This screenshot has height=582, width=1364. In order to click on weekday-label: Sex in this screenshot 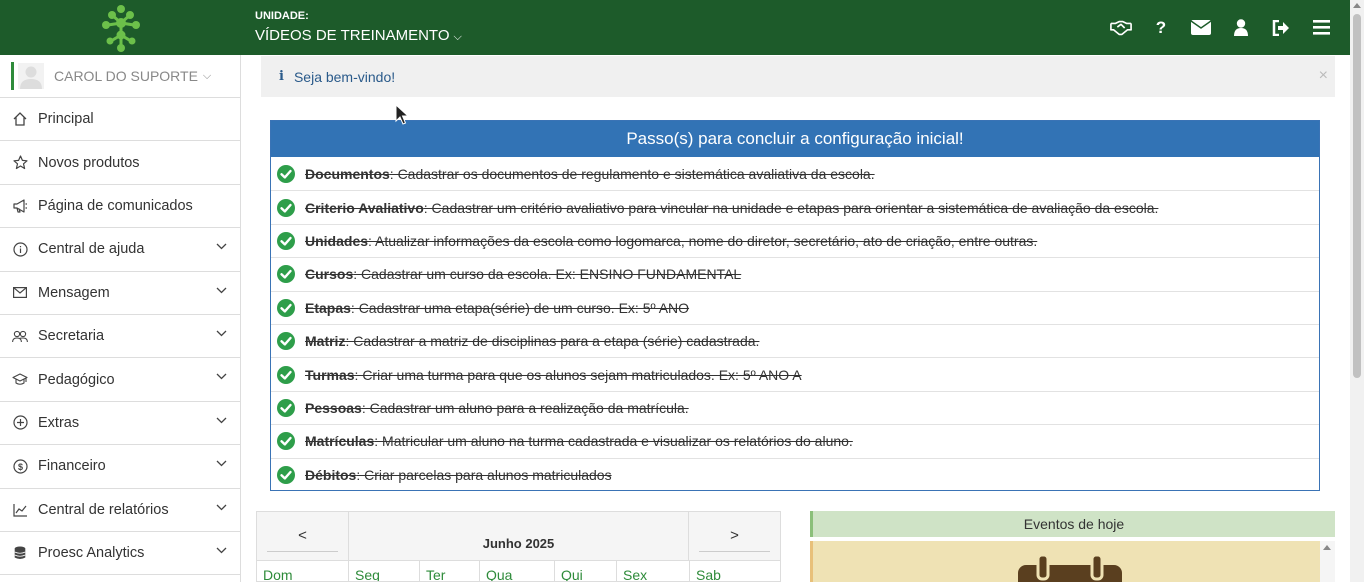, I will do `click(653, 571)`.